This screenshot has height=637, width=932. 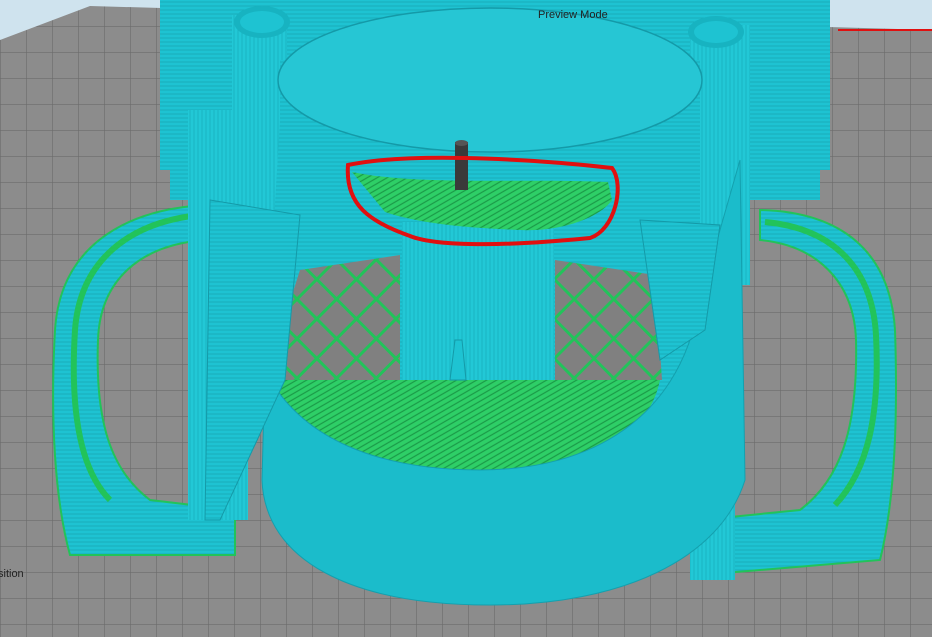 What do you see at coordinates (608, 320) in the screenshot?
I see `infill-lattice-right` at bounding box center [608, 320].